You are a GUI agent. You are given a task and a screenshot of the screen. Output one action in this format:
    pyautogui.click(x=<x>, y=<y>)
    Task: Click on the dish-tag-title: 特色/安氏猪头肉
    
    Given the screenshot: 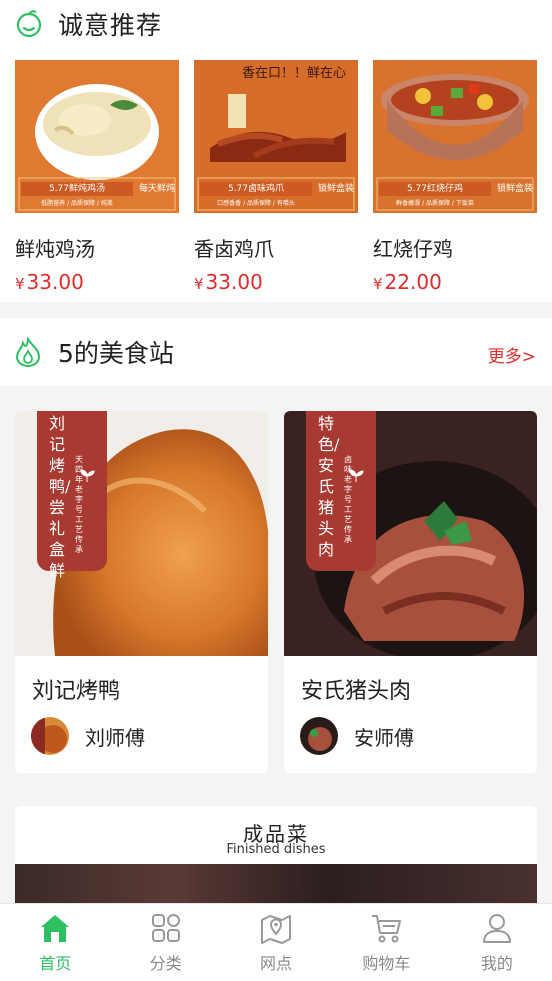 What is the action you would take?
    pyautogui.click(x=329, y=486)
    